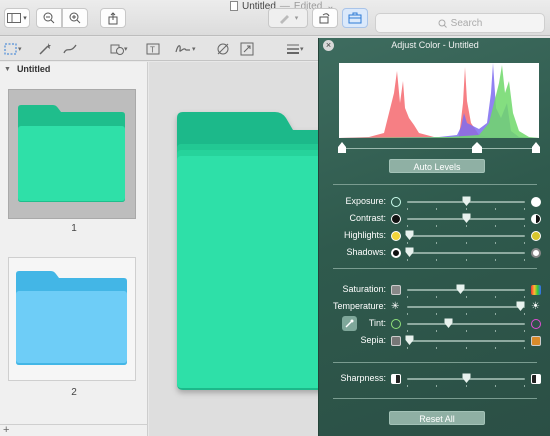  Describe the element at coordinates (536, 253) in the screenshot. I see `shadows-high-icon` at that location.